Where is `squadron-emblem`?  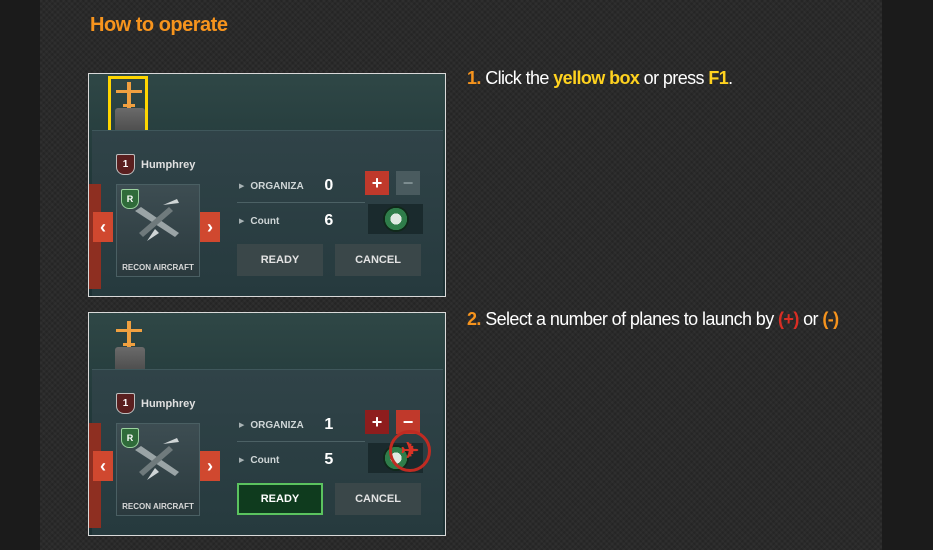
squadron-emblem is located at coordinates (395, 219).